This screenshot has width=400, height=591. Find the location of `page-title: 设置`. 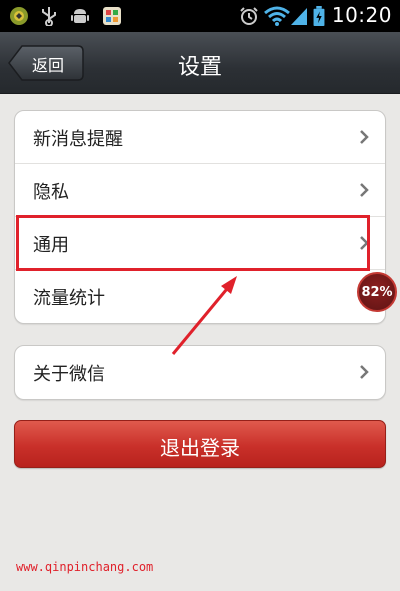

page-title: 设置 is located at coordinates (199, 67).